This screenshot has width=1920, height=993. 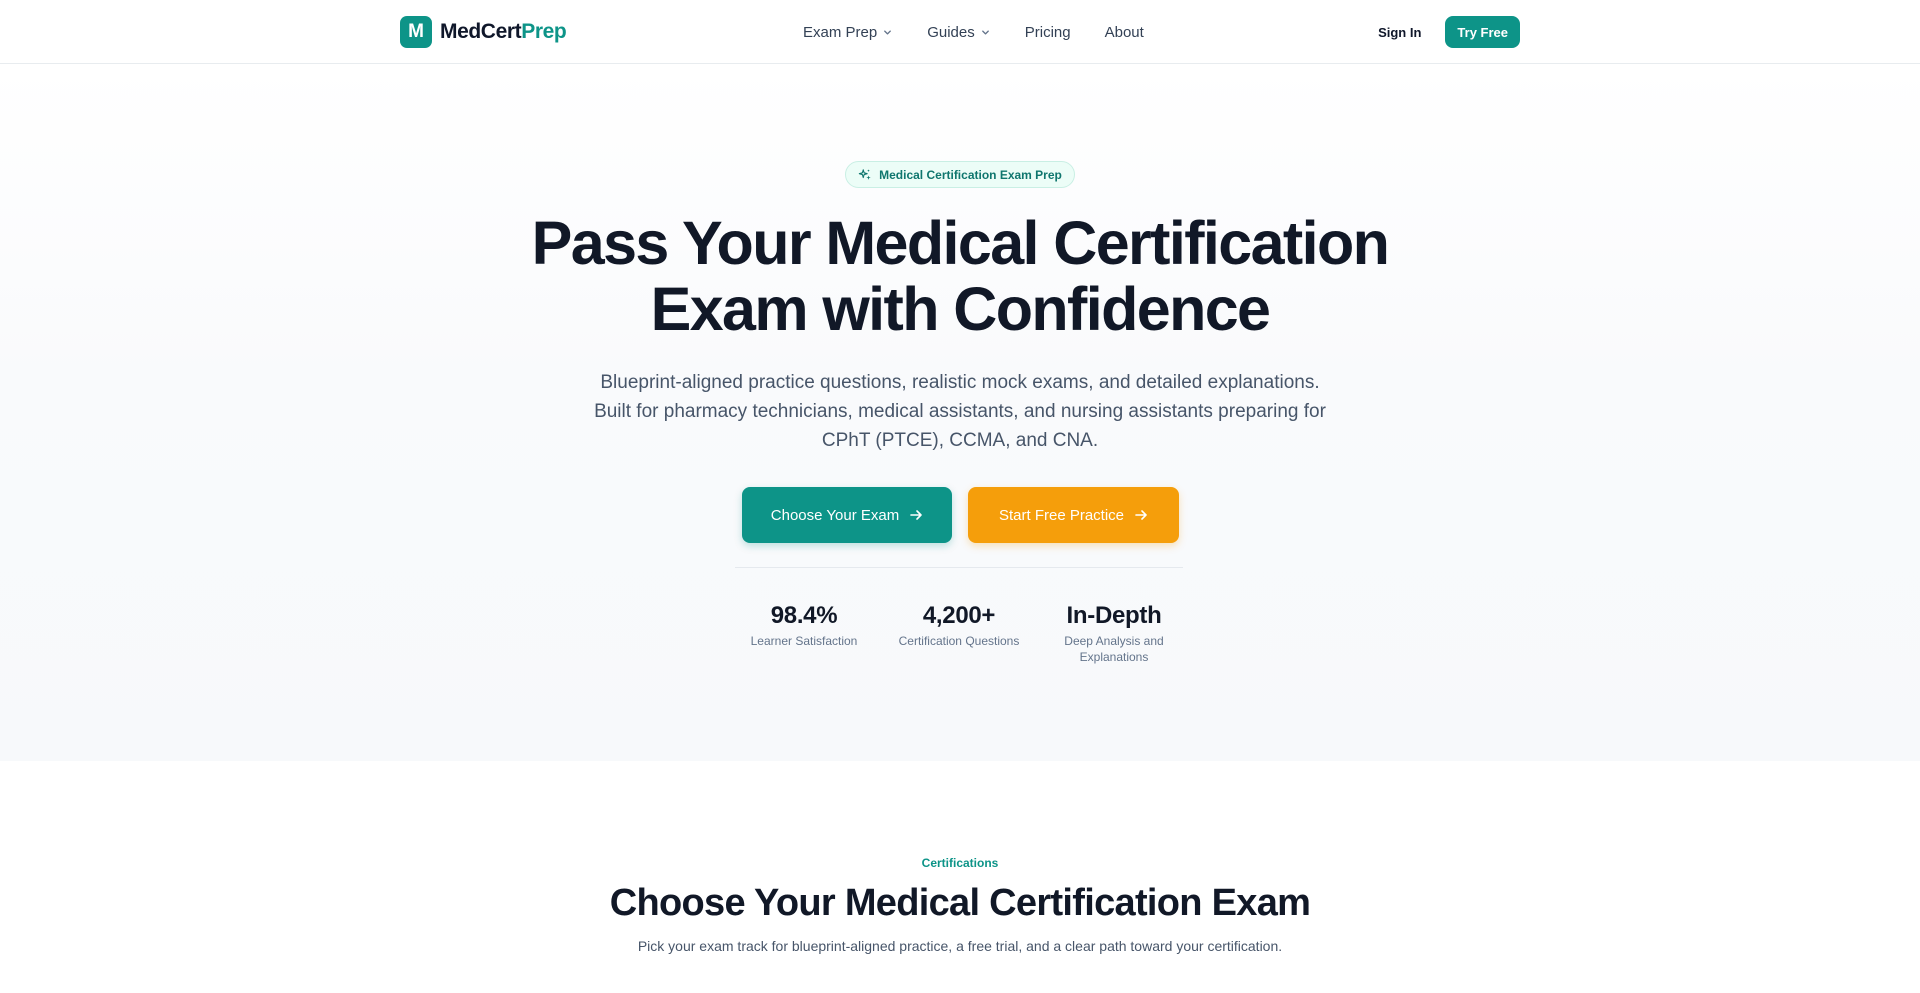 I want to click on logo-mark-icon: M, so click(x=416, y=32).